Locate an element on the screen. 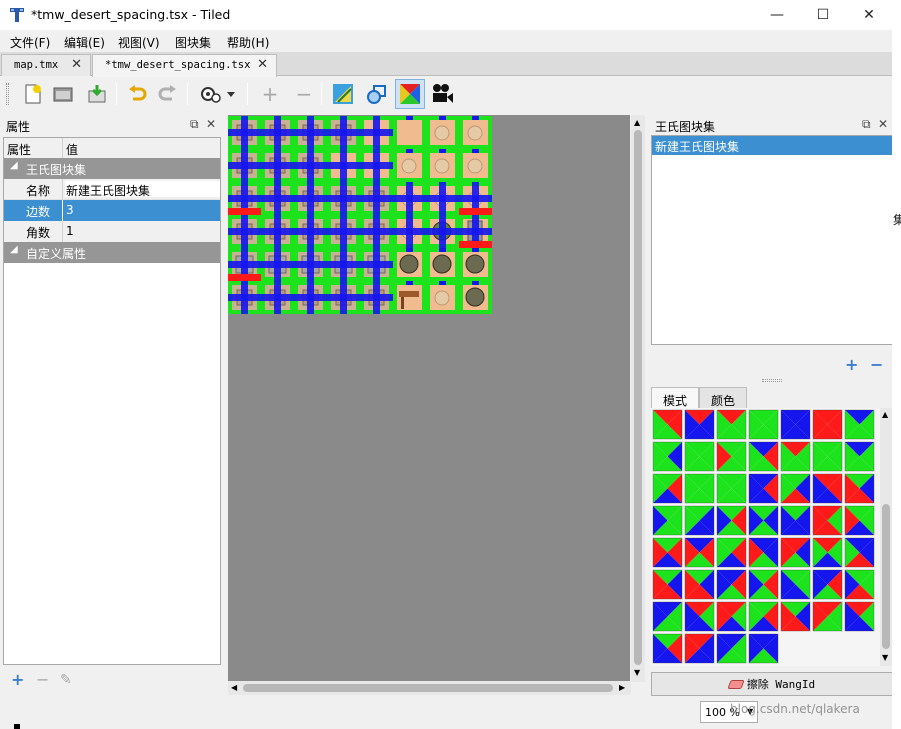 The image size is (901, 729). property-value: 3 is located at coordinates (70, 210).